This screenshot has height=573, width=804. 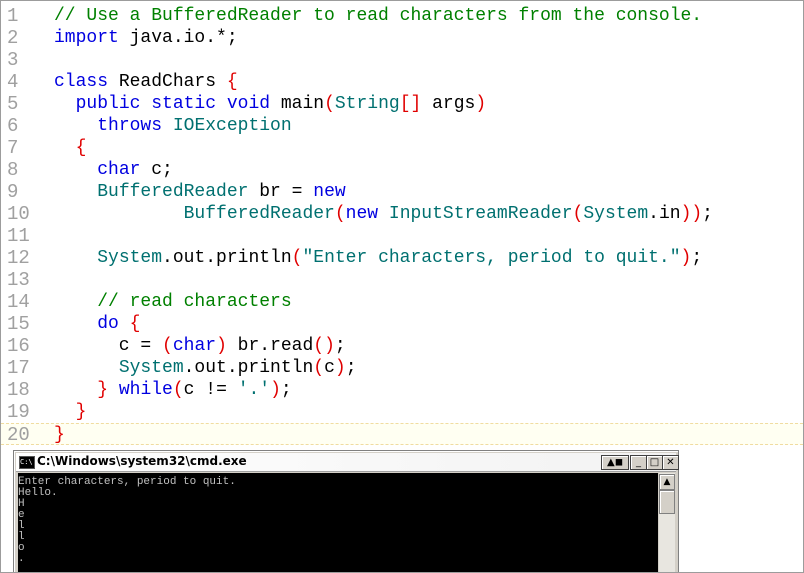 I want to click on code-text: }, so click(x=70, y=412).